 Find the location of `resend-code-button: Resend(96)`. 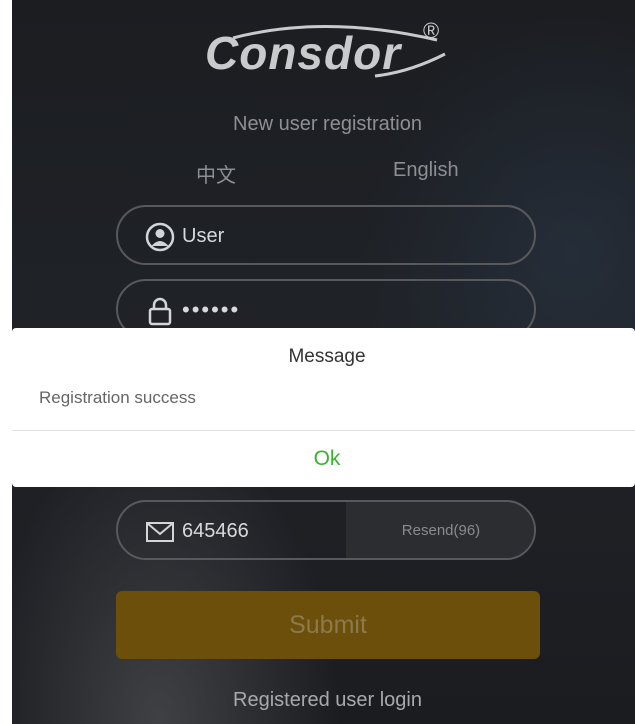

resend-code-button: Resend(96) is located at coordinates (440, 530).